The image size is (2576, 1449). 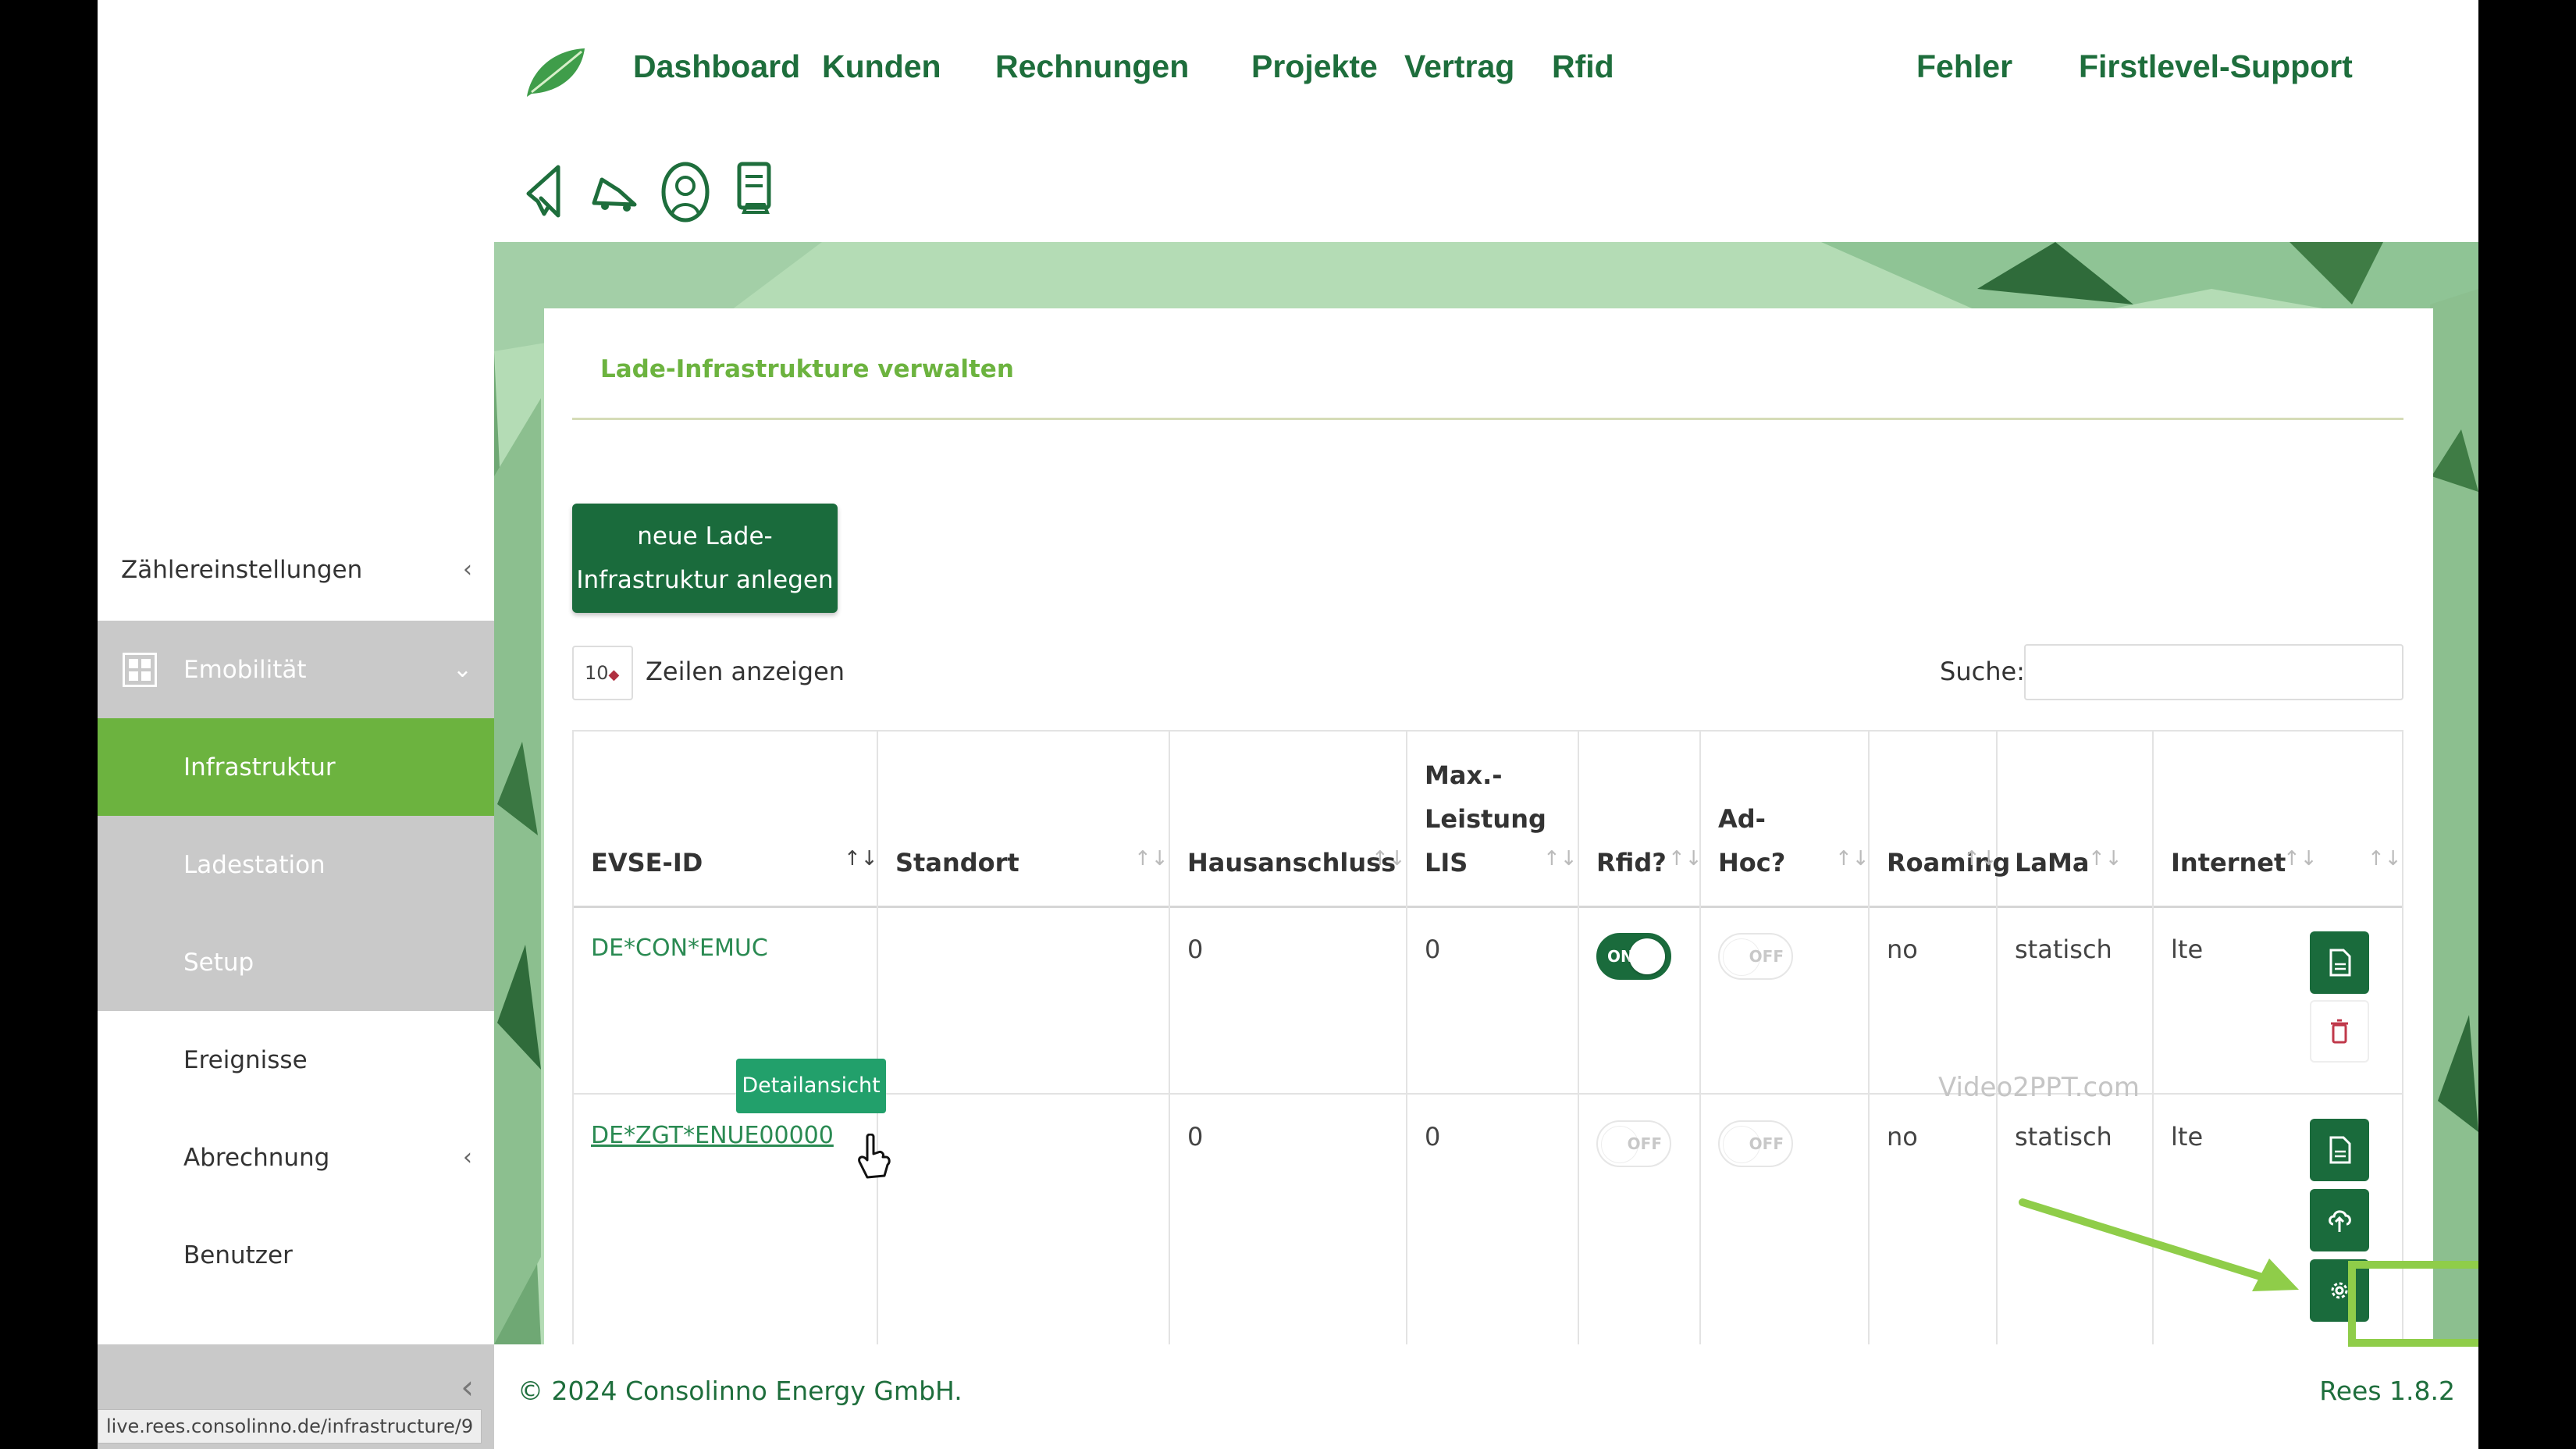 What do you see at coordinates (716, 66) in the screenshot?
I see `nav-dashboard: Dashboard` at bounding box center [716, 66].